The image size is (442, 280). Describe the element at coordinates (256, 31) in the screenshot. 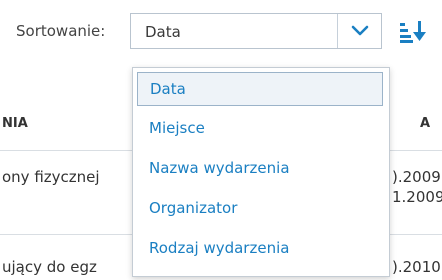

I see `sort-select: Data` at that location.